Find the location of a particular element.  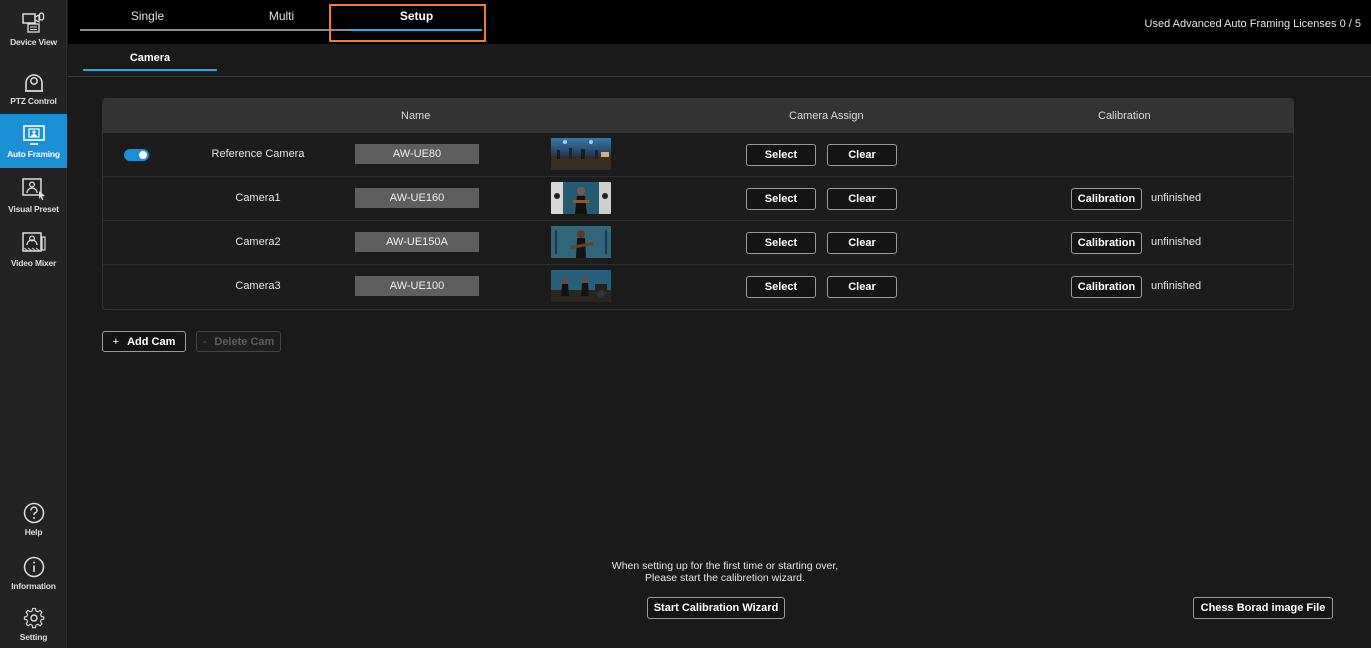

camera-model: AW-UE100 is located at coordinates (417, 286).